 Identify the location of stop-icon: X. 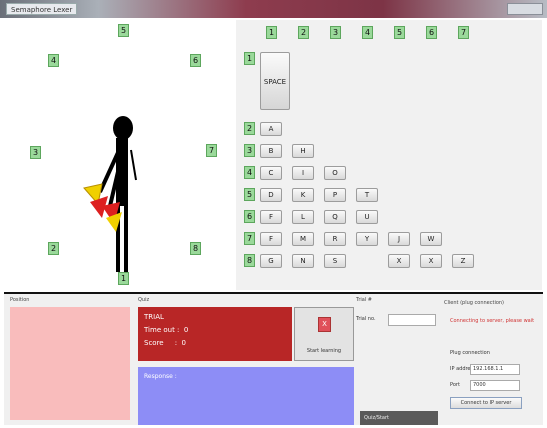
(324, 324).